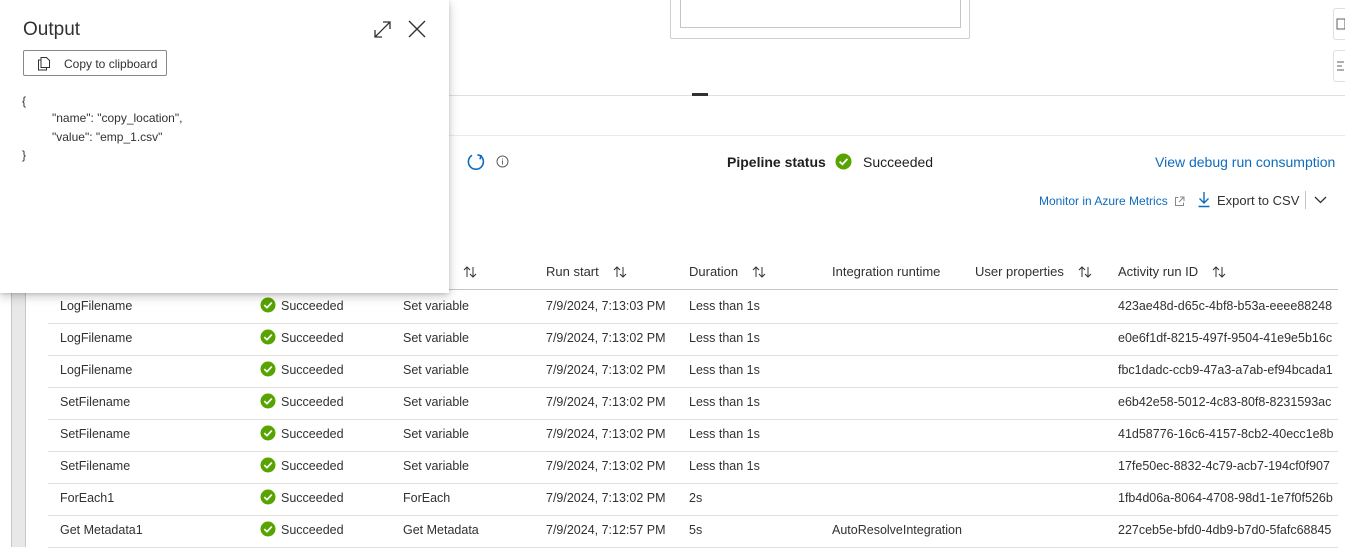  I want to click on activity-run-id: fbc1dadc-ccb9-47a3-a7ab-ef94bcada1, so click(1225, 370).